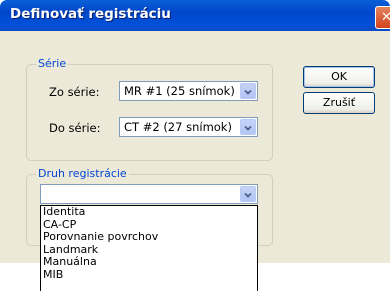 The width and height of the screenshot is (390, 291). I want to click on from-series-dropdown-button, so click(248, 91).